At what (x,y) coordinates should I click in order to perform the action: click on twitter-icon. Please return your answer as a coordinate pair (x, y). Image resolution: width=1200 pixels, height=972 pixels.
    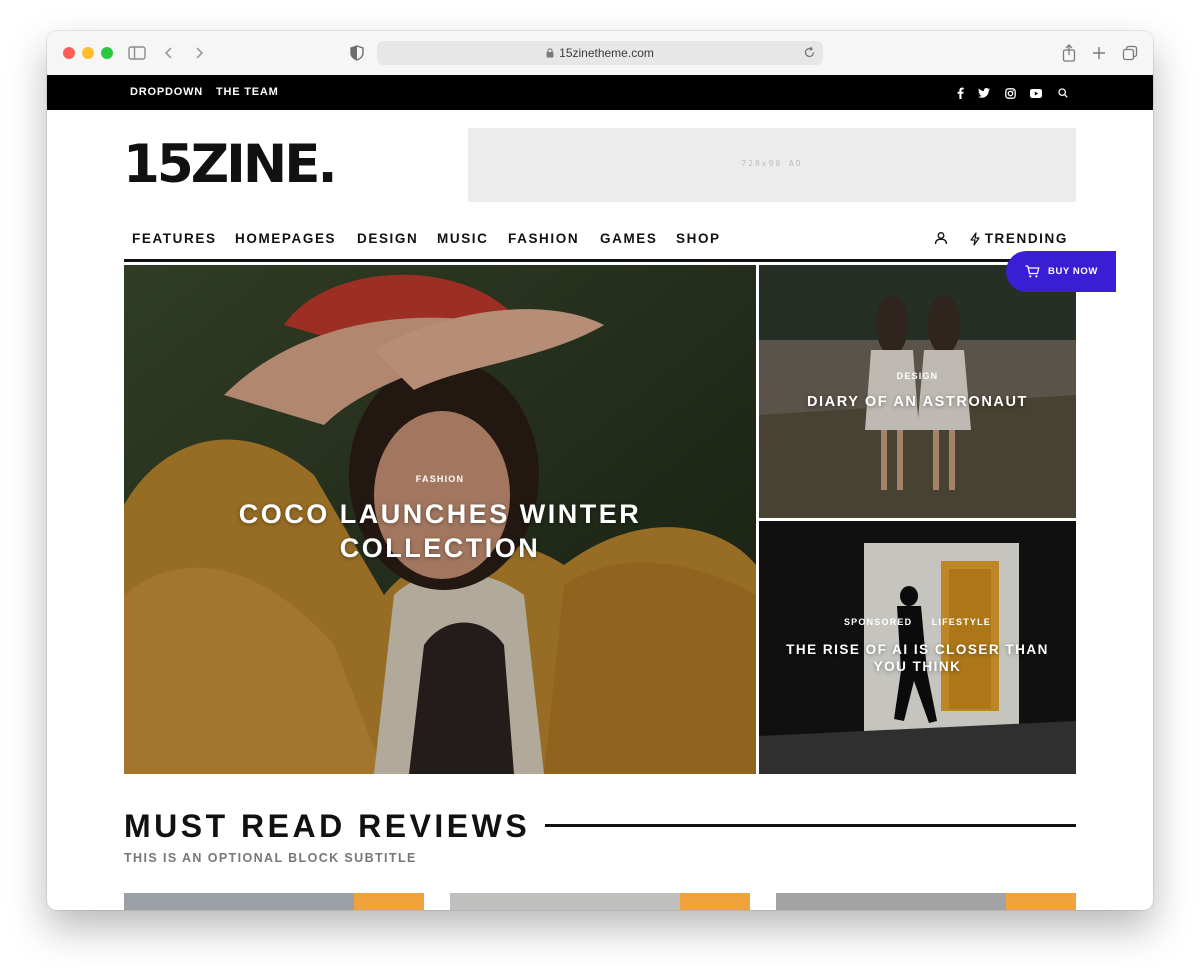
    Looking at the image, I should click on (984, 93).